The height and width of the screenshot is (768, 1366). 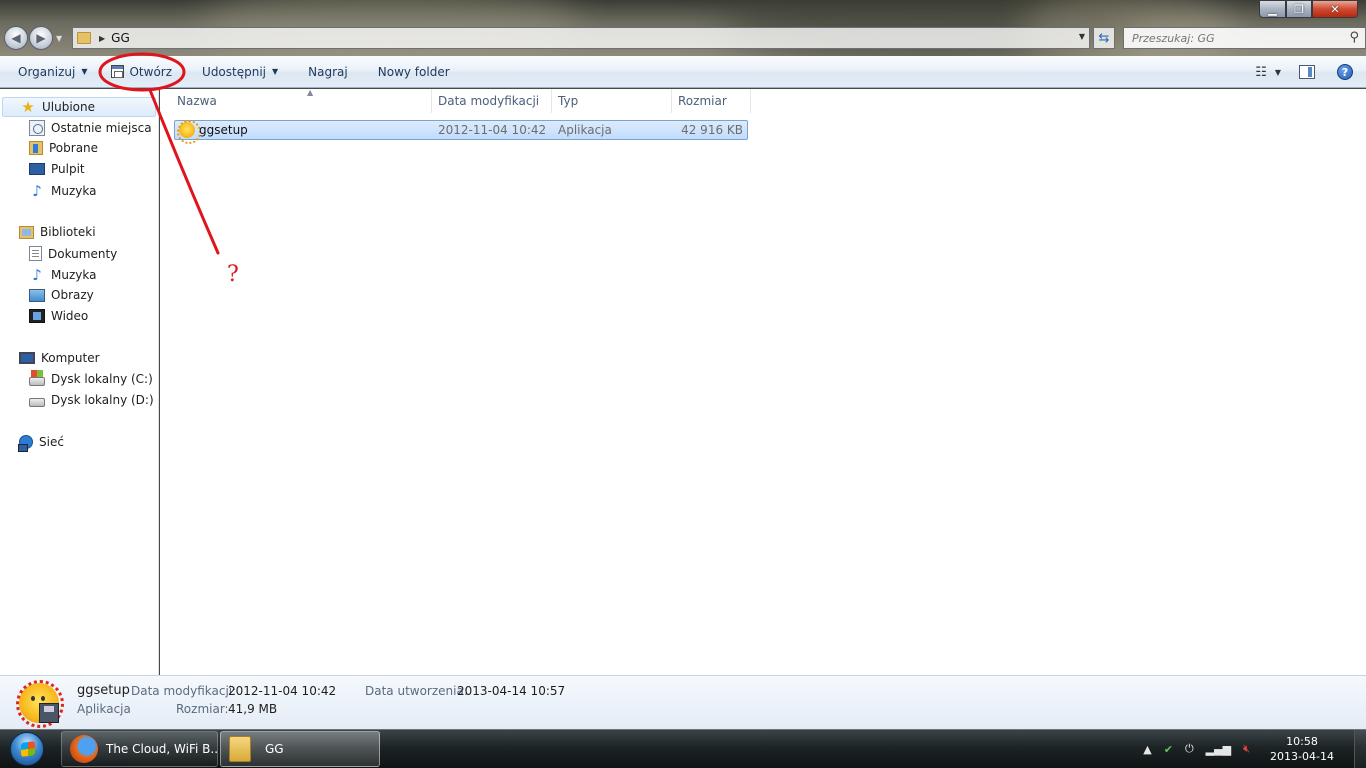 I want to click on breadcrumb-gg: GG, so click(x=120, y=38).